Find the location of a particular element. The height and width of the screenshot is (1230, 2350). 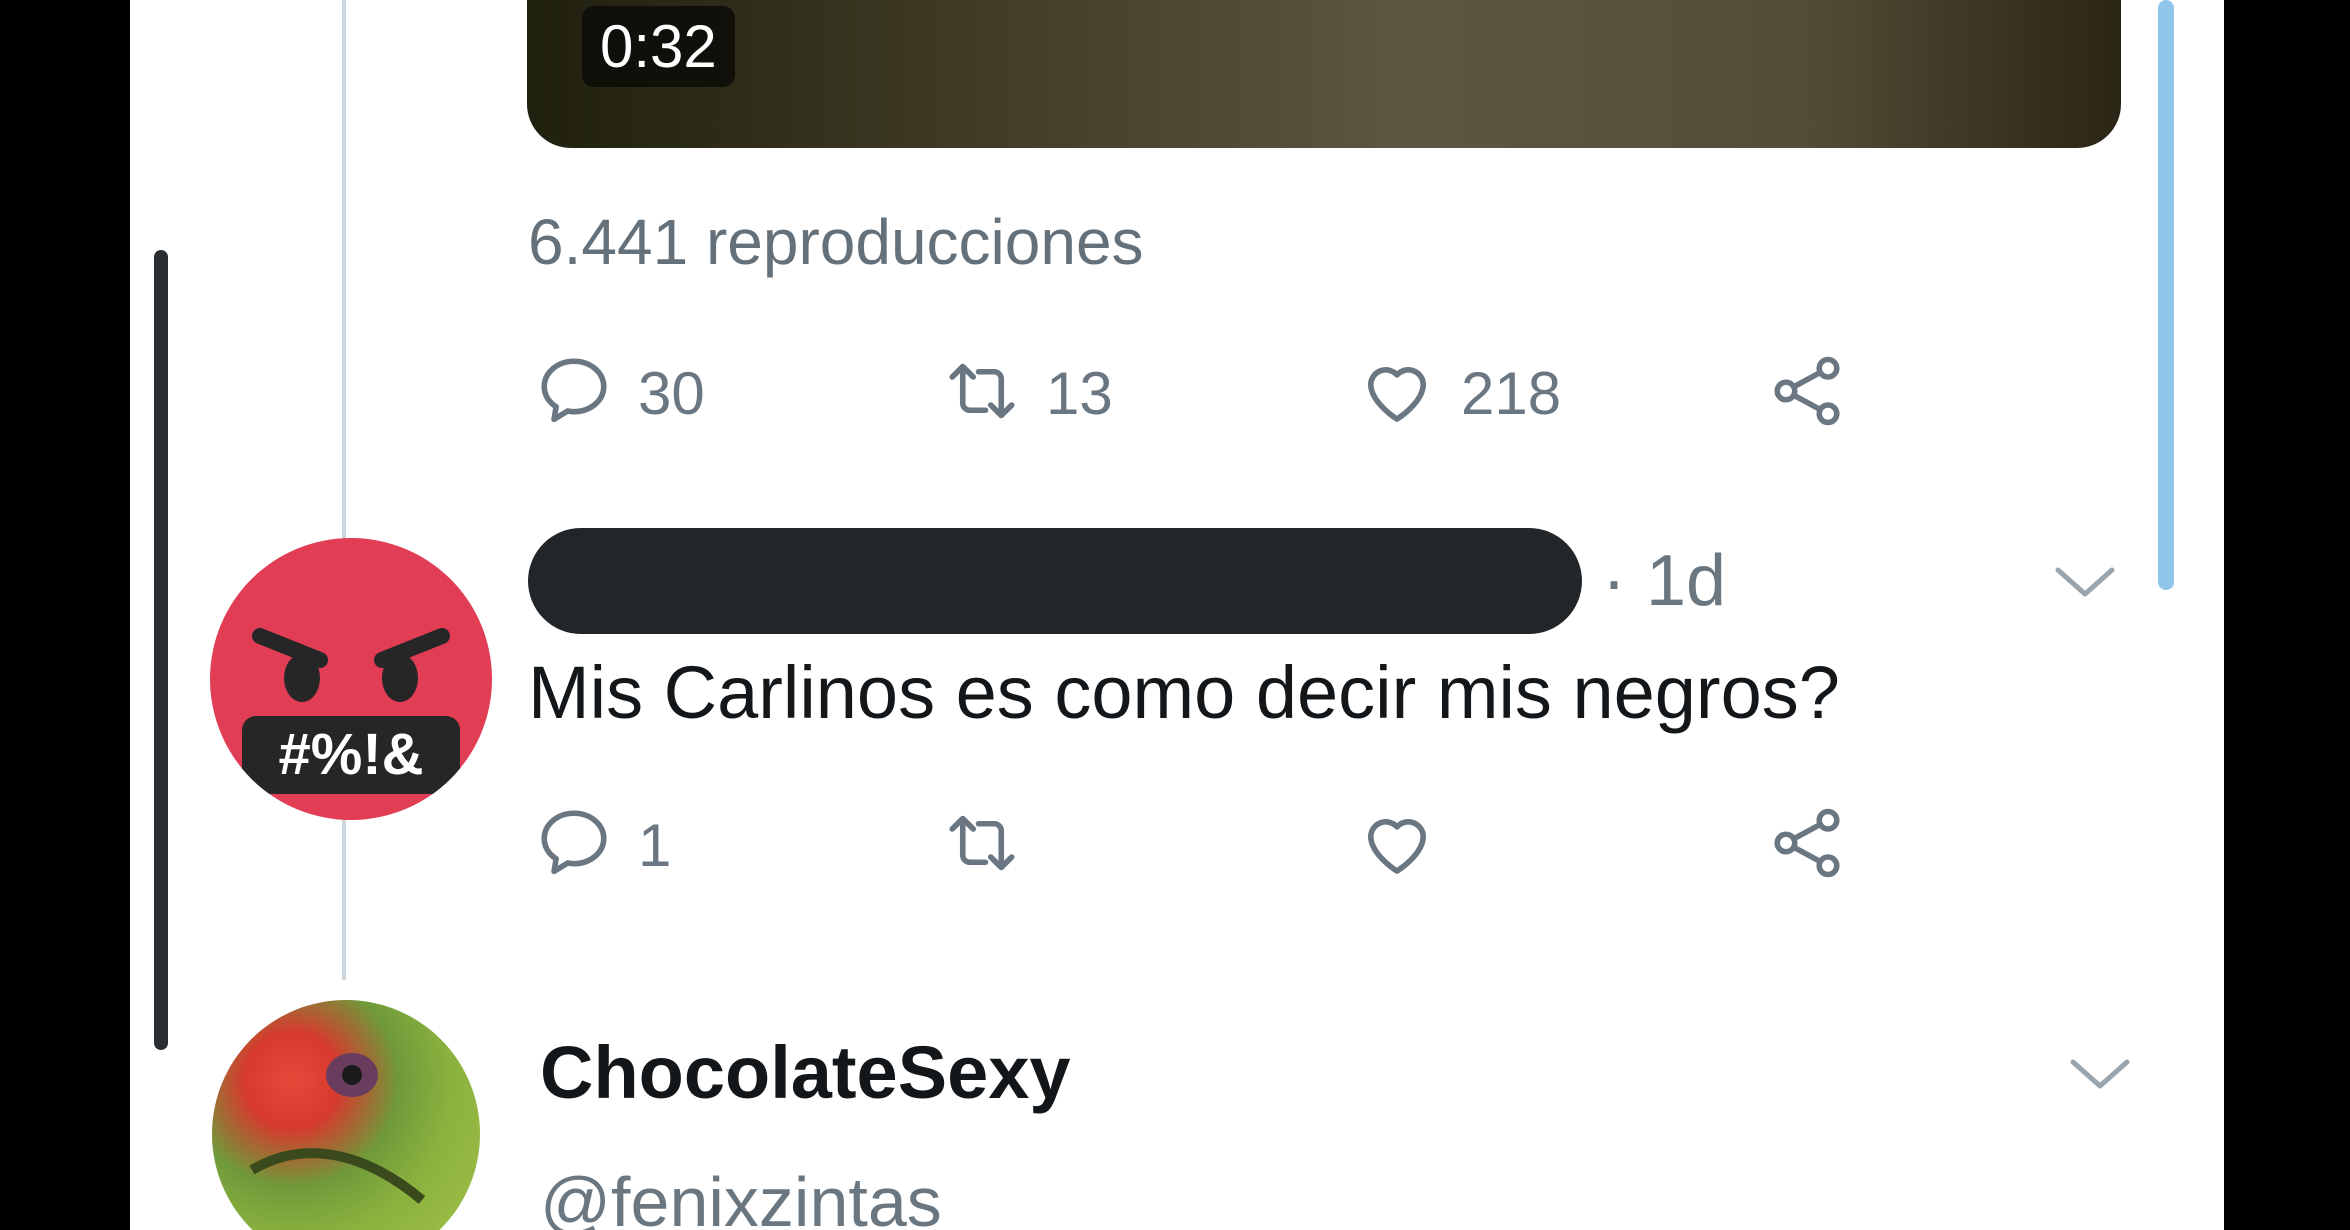

video-duration: 0:32 is located at coordinates (658, 46).